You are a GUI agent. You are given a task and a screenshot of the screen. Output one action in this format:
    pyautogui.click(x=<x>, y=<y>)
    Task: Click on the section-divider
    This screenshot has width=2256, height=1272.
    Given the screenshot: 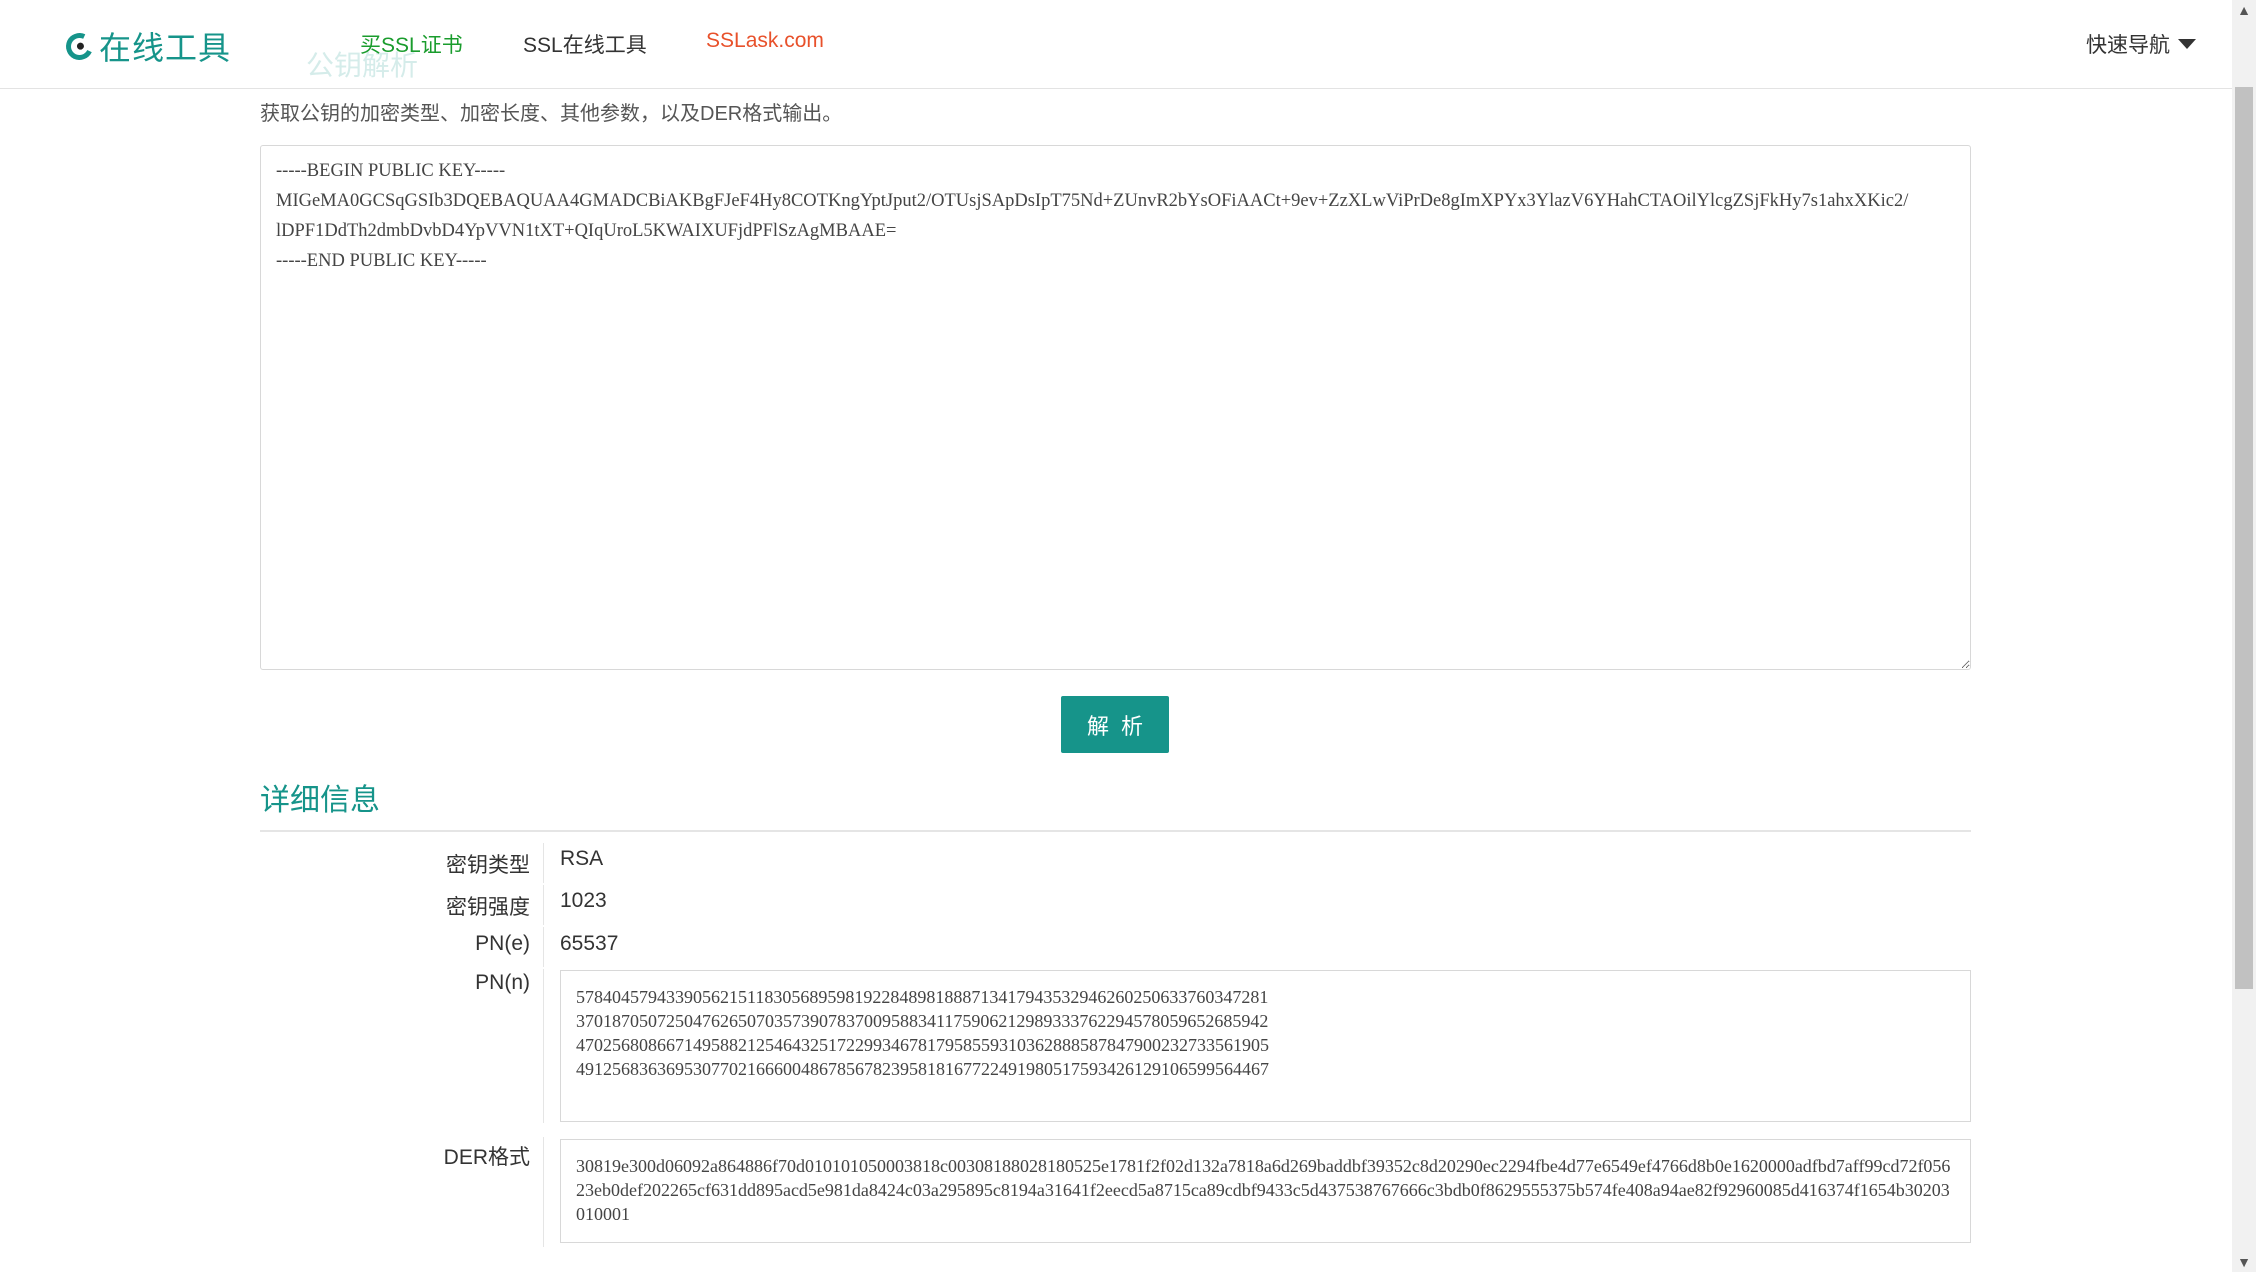 What is the action you would take?
    pyautogui.click(x=1115, y=831)
    